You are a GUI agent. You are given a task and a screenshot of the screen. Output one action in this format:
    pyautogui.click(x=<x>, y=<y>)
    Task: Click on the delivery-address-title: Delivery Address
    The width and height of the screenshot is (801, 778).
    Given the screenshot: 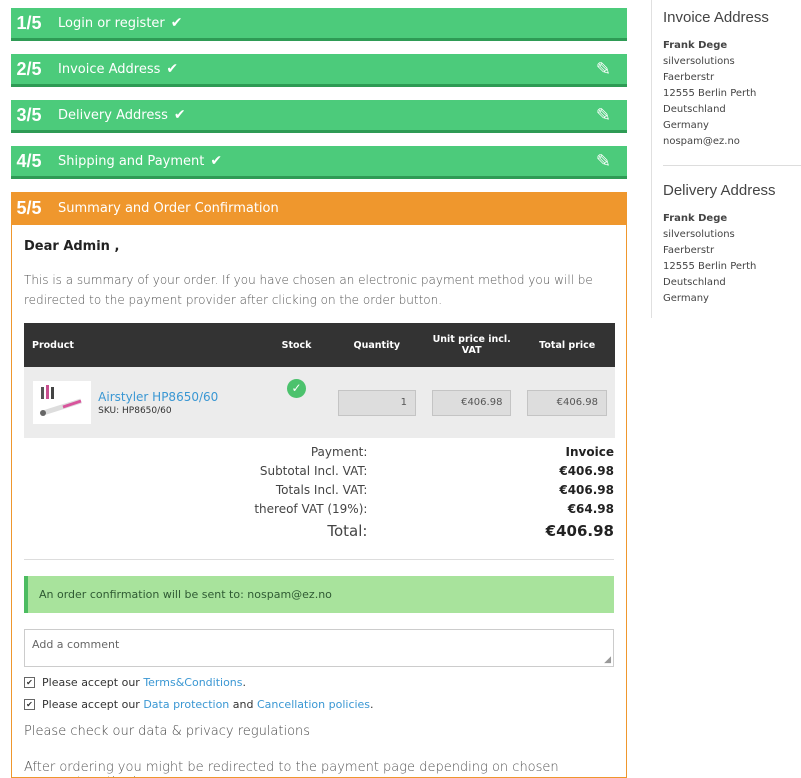 What is the action you would take?
    pyautogui.click(x=719, y=190)
    